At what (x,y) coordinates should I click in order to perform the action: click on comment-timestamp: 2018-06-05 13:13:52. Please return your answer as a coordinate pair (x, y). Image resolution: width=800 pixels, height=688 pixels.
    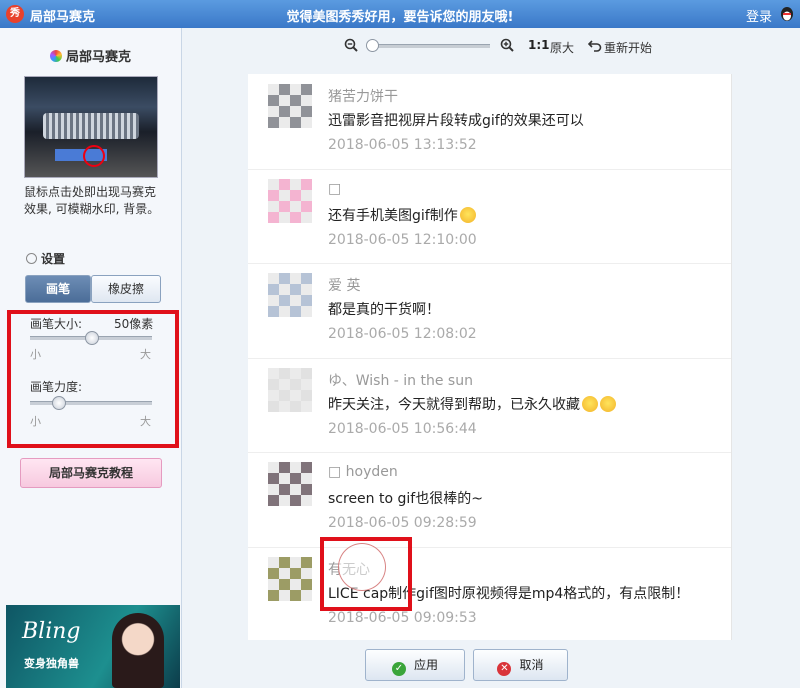
    Looking at the image, I should click on (402, 145).